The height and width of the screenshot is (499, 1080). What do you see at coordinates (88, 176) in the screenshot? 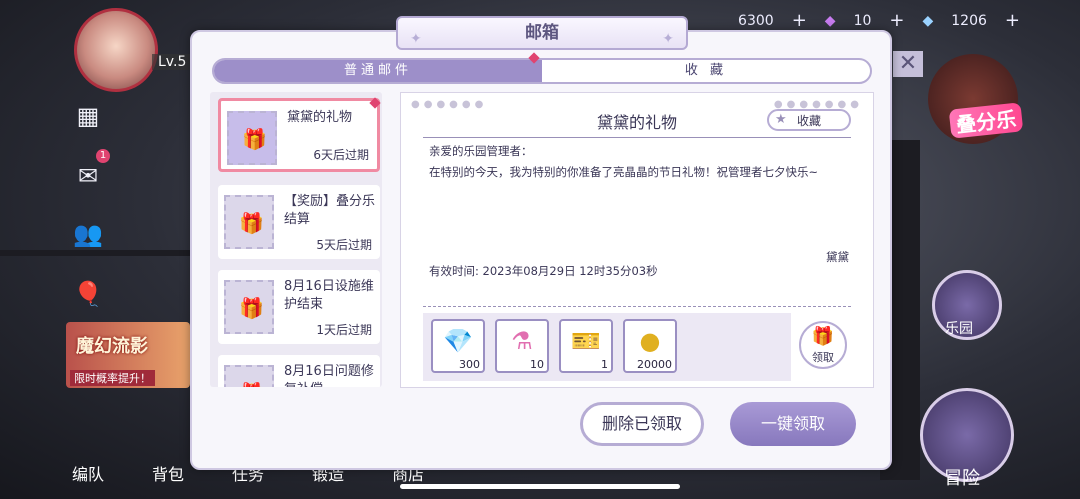
I see `mail-icon: ✉` at bounding box center [88, 176].